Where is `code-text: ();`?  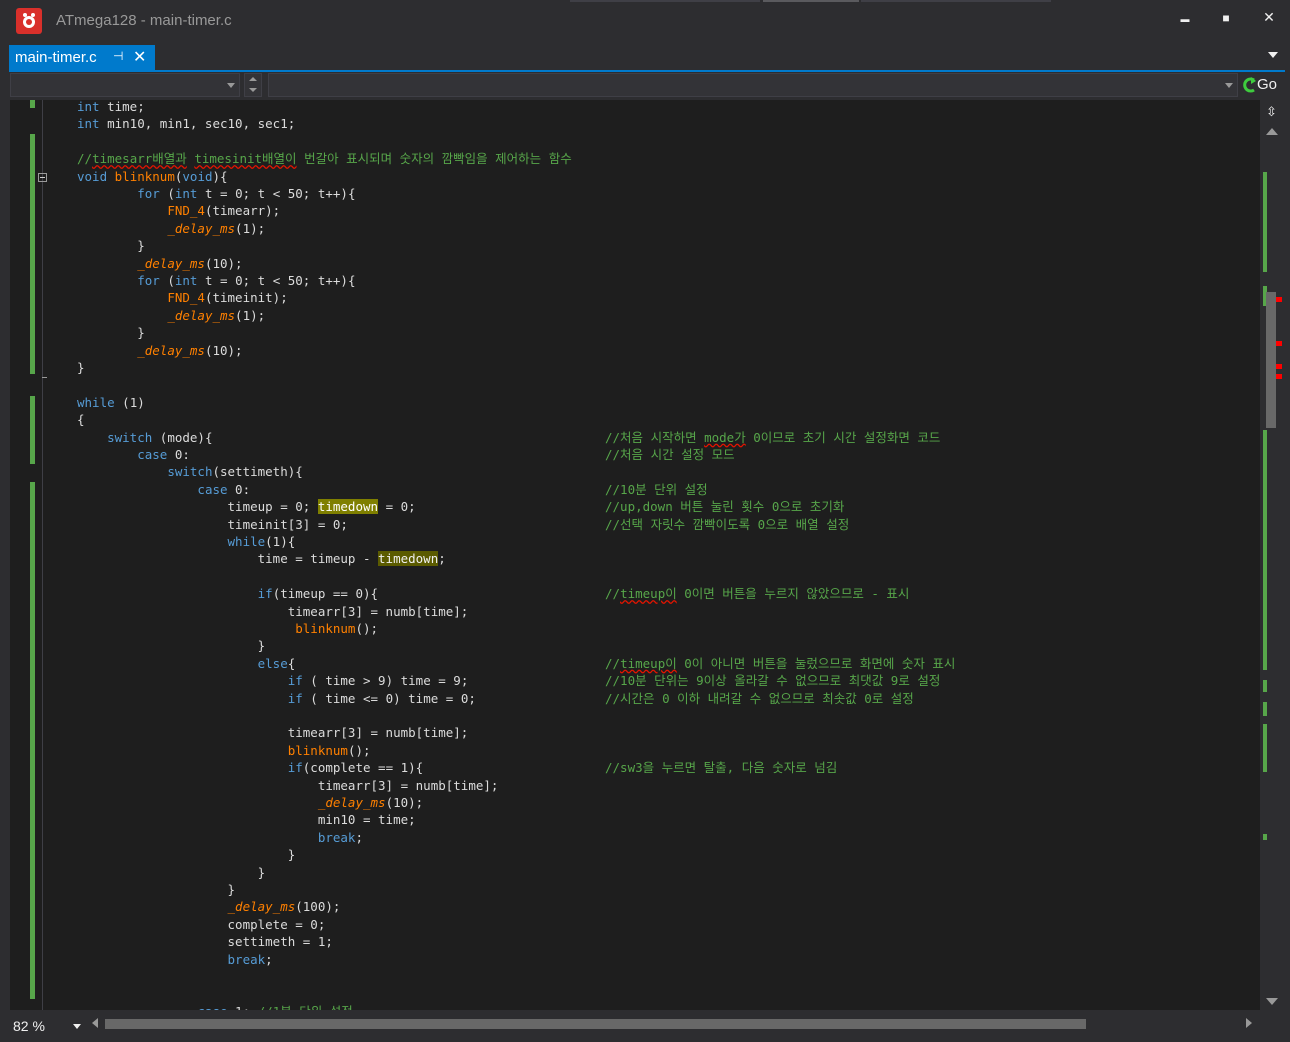
code-text: (); is located at coordinates (367, 628).